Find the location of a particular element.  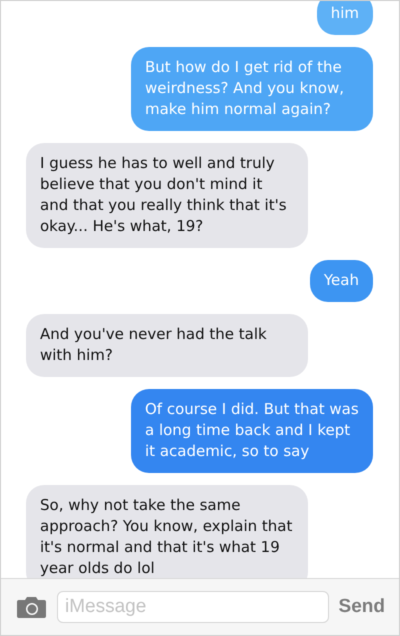

camera-icon is located at coordinates (31, 607).